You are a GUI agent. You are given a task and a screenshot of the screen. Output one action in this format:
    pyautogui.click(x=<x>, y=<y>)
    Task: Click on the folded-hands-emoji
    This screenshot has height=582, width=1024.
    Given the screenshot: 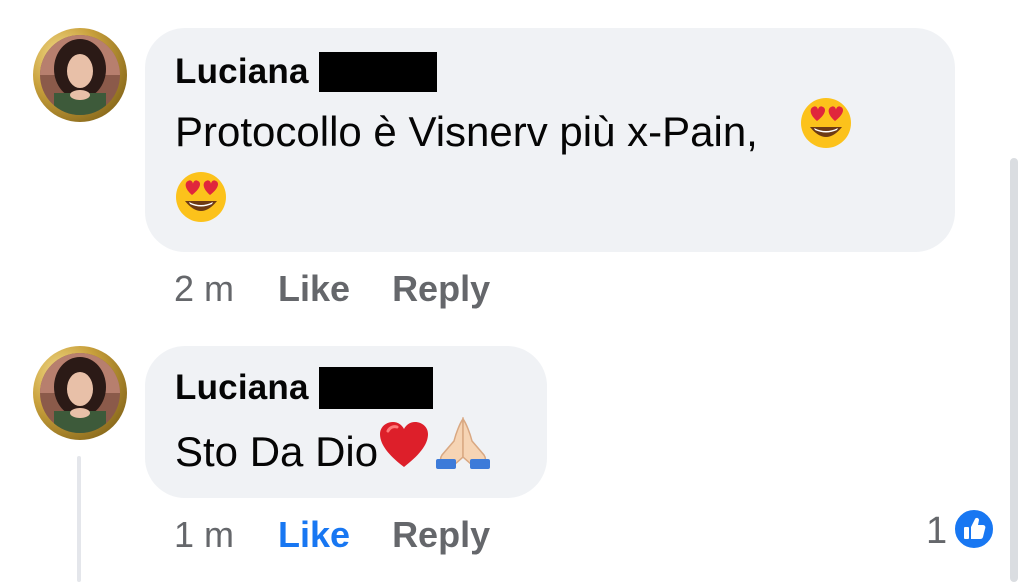 What is the action you would take?
    pyautogui.click(x=463, y=454)
    